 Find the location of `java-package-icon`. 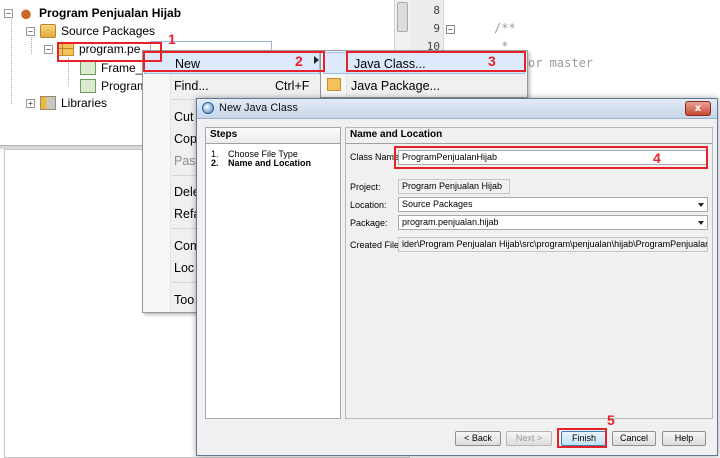

java-package-icon is located at coordinates (334, 84).